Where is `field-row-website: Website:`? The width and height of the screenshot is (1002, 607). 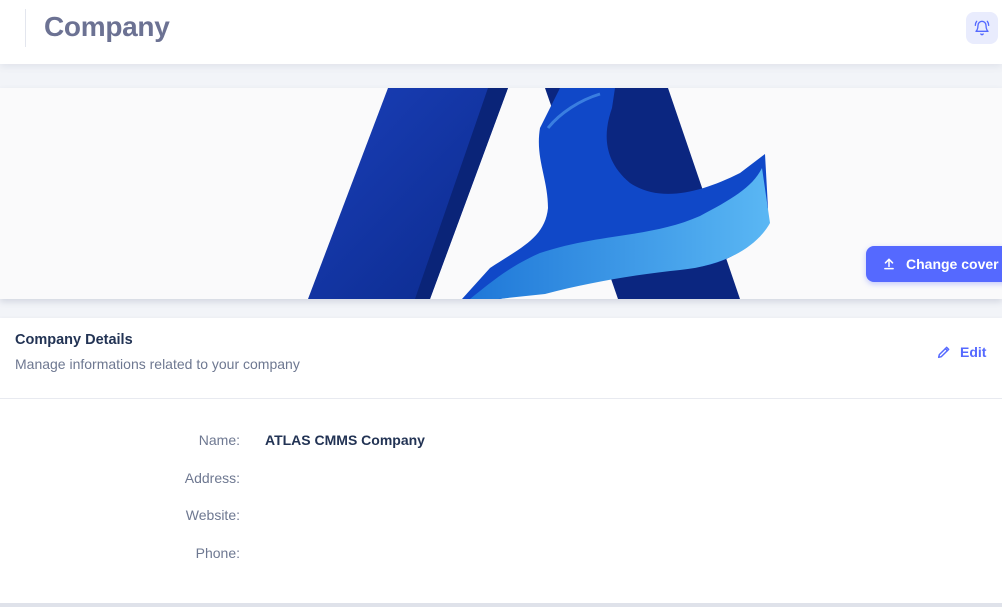
field-row-website: Website: is located at coordinates (501, 517).